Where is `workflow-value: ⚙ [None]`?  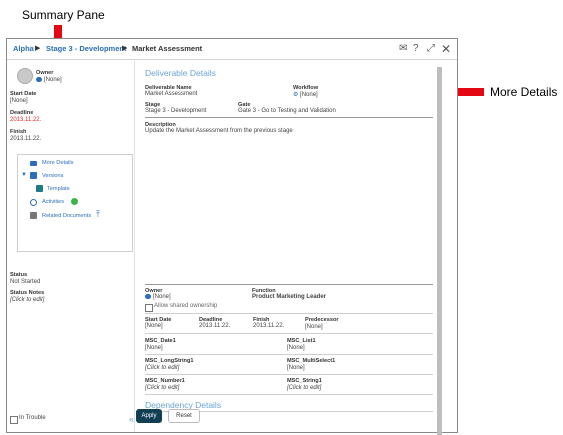
workflow-value: ⚙ [None] is located at coordinates (305, 94).